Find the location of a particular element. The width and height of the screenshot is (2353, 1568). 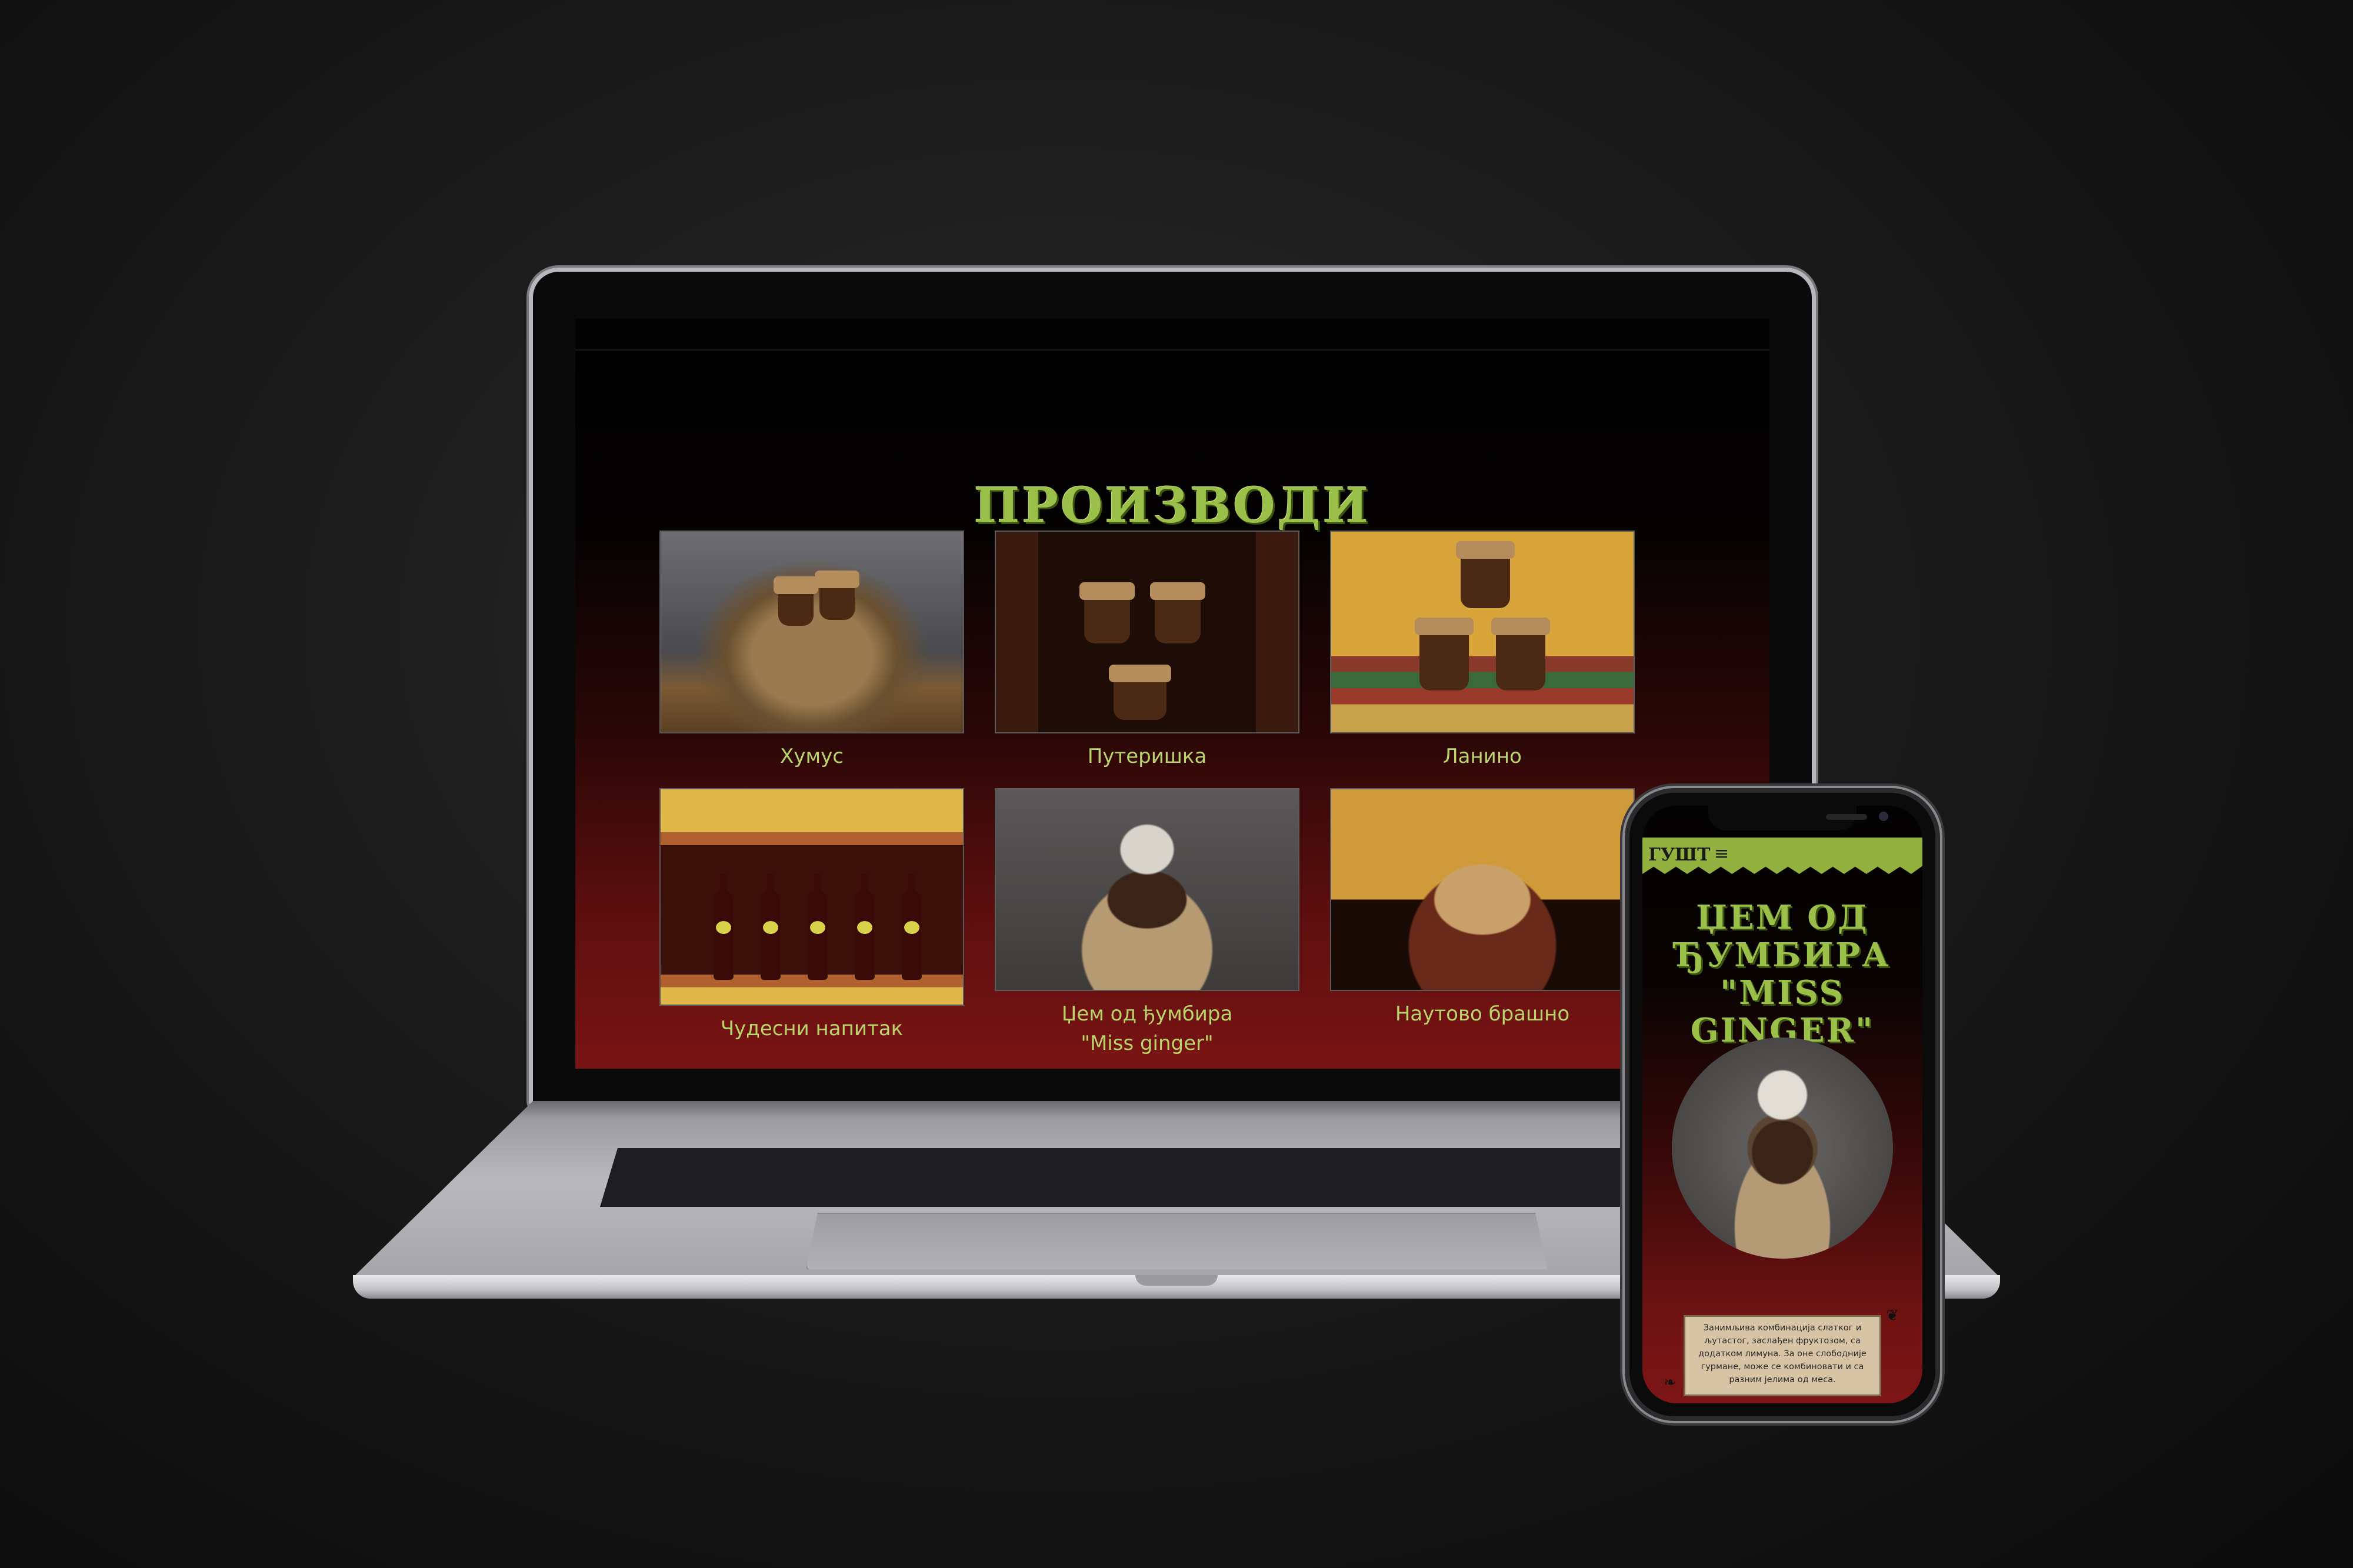

trackpad is located at coordinates (1176, 1241).